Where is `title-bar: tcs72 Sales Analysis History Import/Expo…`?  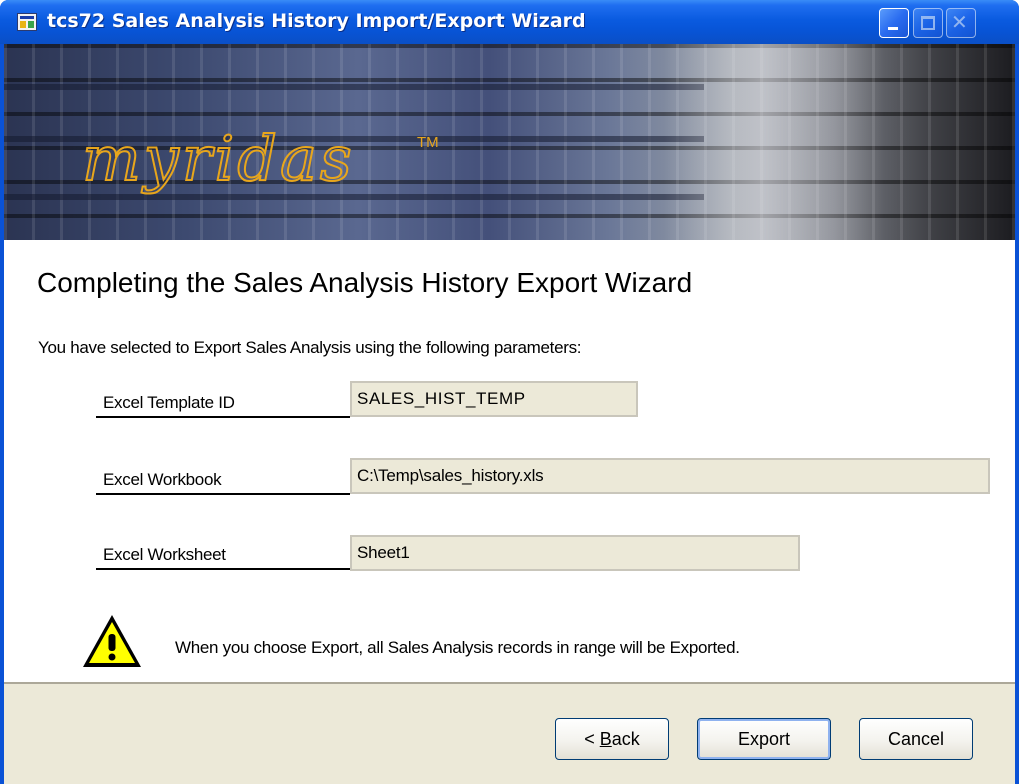
title-bar: tcs72 Sales Analysis History Import/Expo… is located at coordinates (509, 22).